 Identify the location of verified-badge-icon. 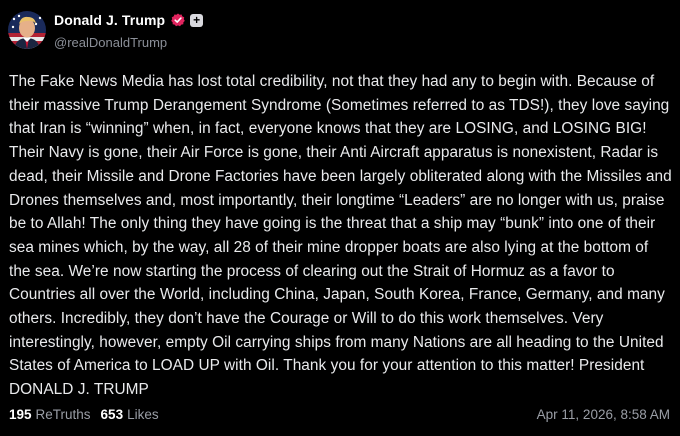
(178, 20).